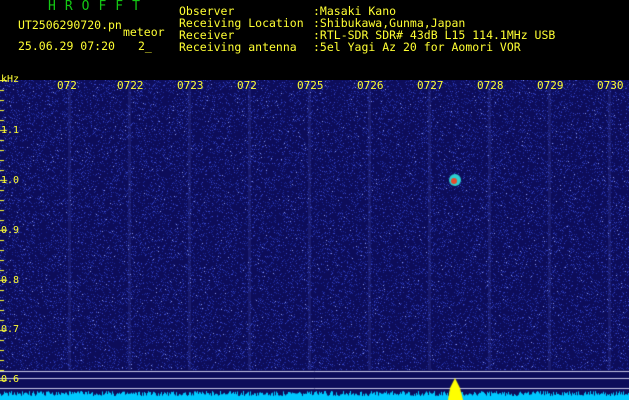 The width and height of the screenshot is (629, 400). What do you see at coordinates (98, 7) in the screenshot?
I see `app-title: HROFFT` at bounding box center [98, 7].